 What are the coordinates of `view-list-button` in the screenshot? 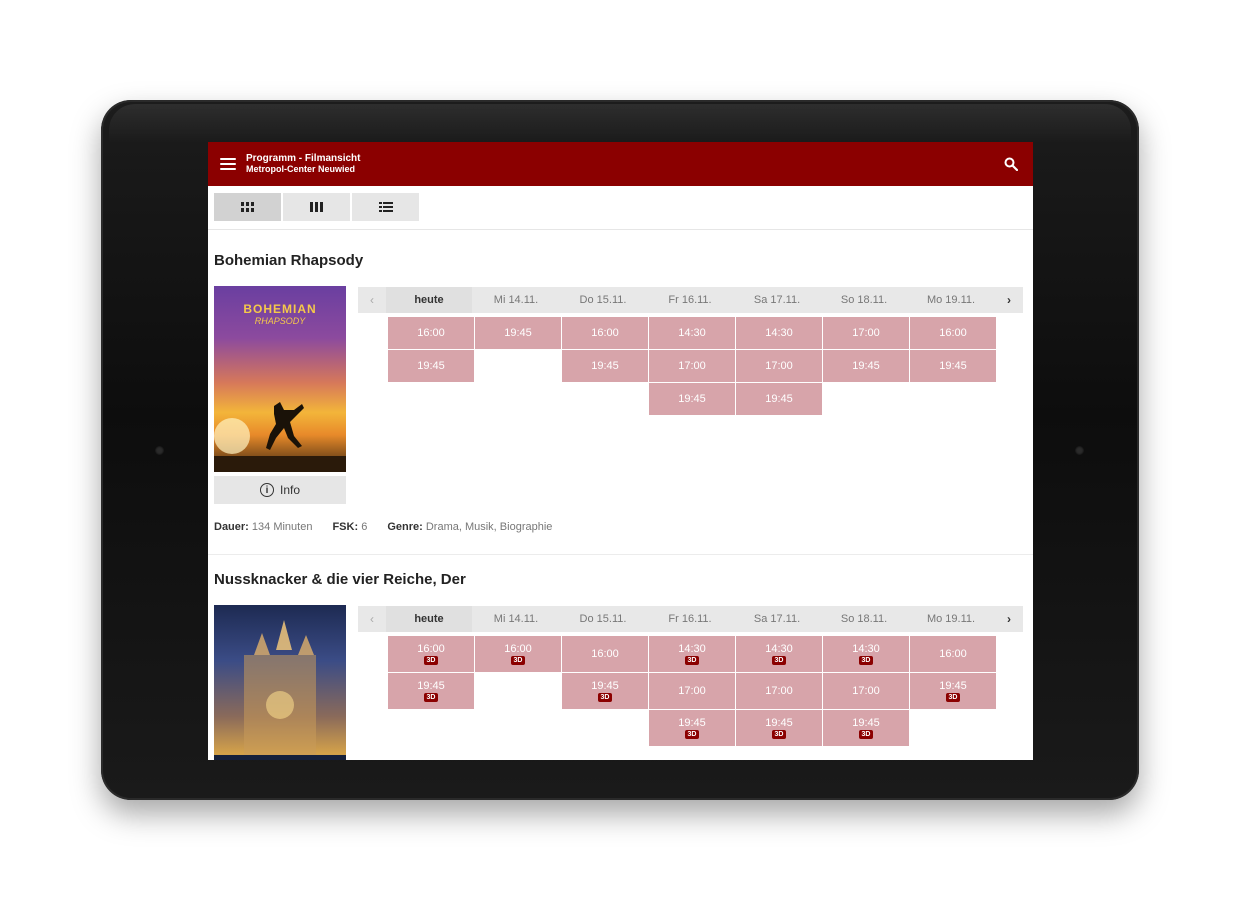 It's located at (385, 207).